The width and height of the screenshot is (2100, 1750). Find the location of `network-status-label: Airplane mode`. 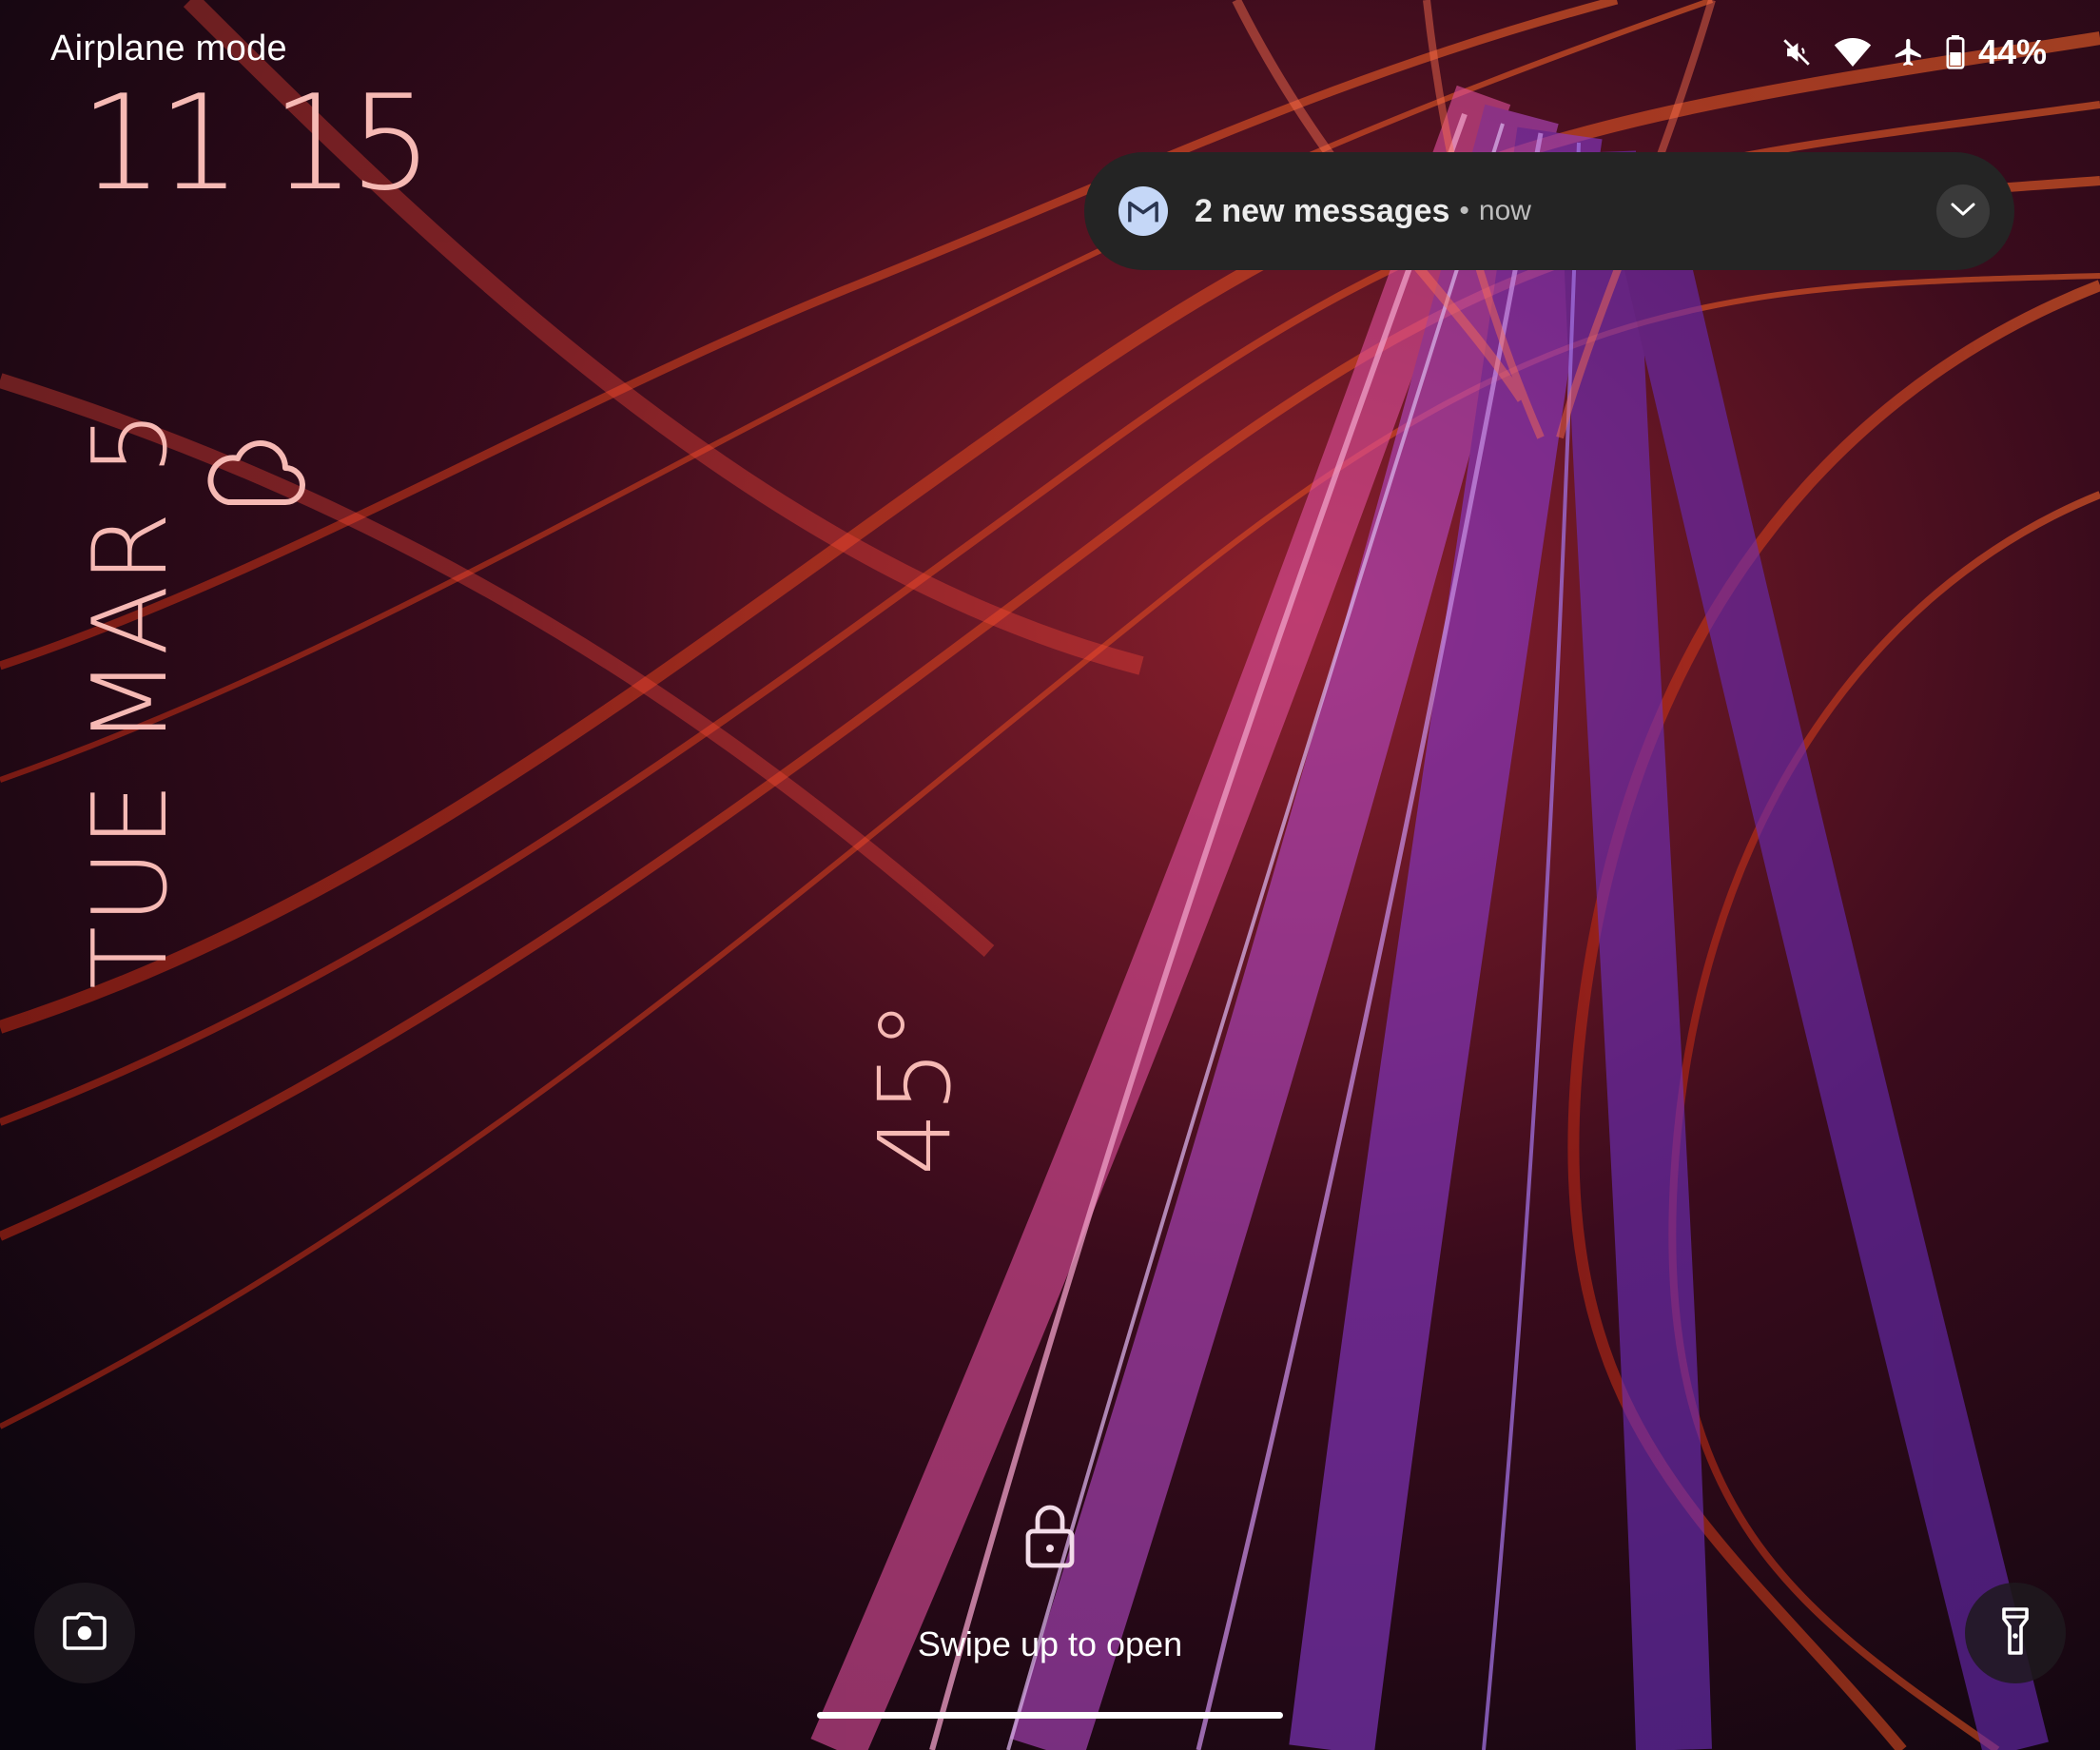

network-status-label: Airplane mode is located at coordinates (168, 48).